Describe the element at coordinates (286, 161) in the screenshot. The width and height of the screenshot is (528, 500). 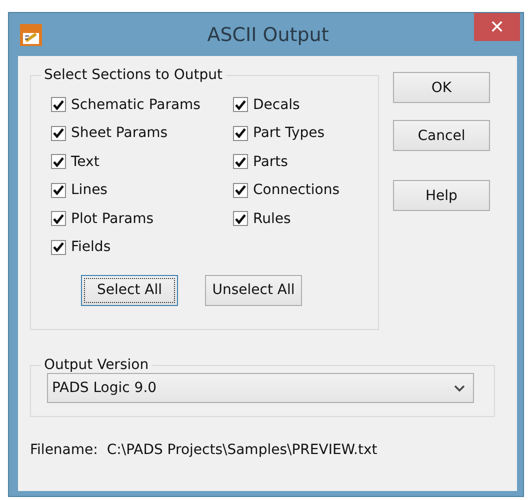
I see `section-checkbox: Parts` at that location.